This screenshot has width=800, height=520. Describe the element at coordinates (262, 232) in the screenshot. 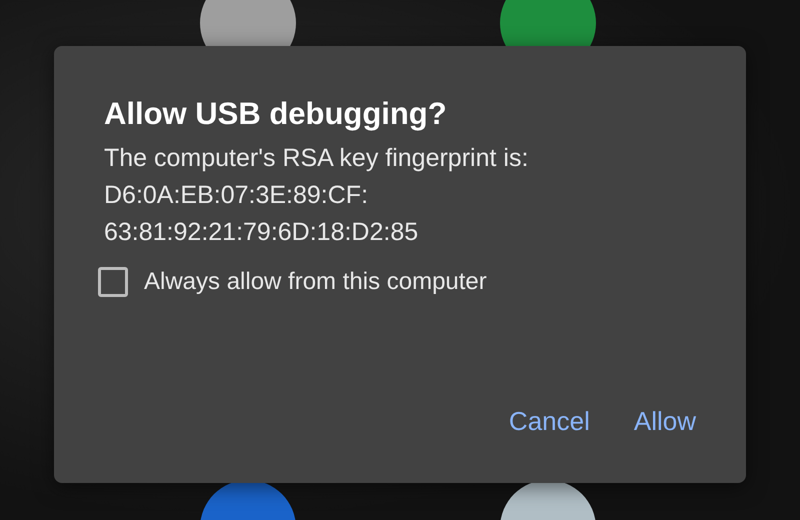

I see `fingerprint-text: 63:81:92:21:79:6D:18:D2:85` at that location.